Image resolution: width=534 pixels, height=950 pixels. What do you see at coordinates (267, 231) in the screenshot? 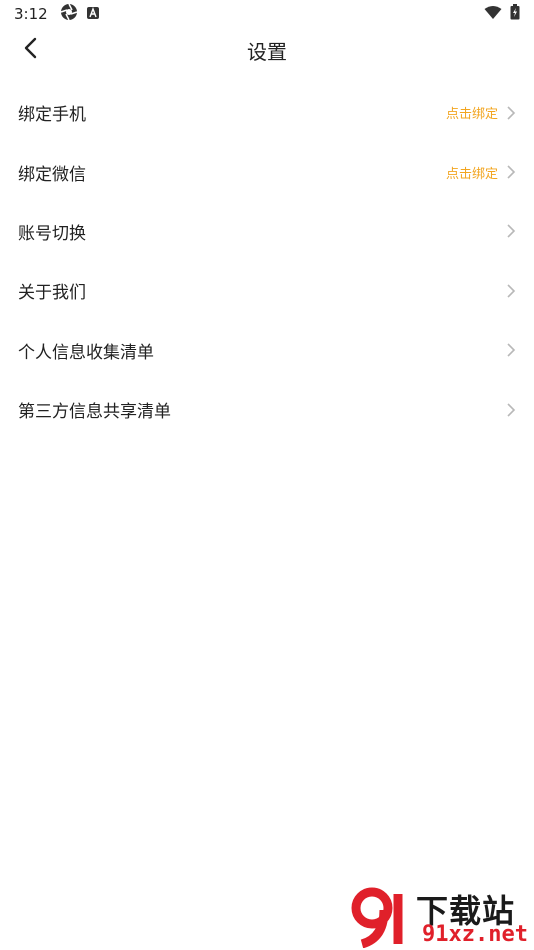
I see `settings-item-switch-account: 账号切换` at bounding box center [267, 231].